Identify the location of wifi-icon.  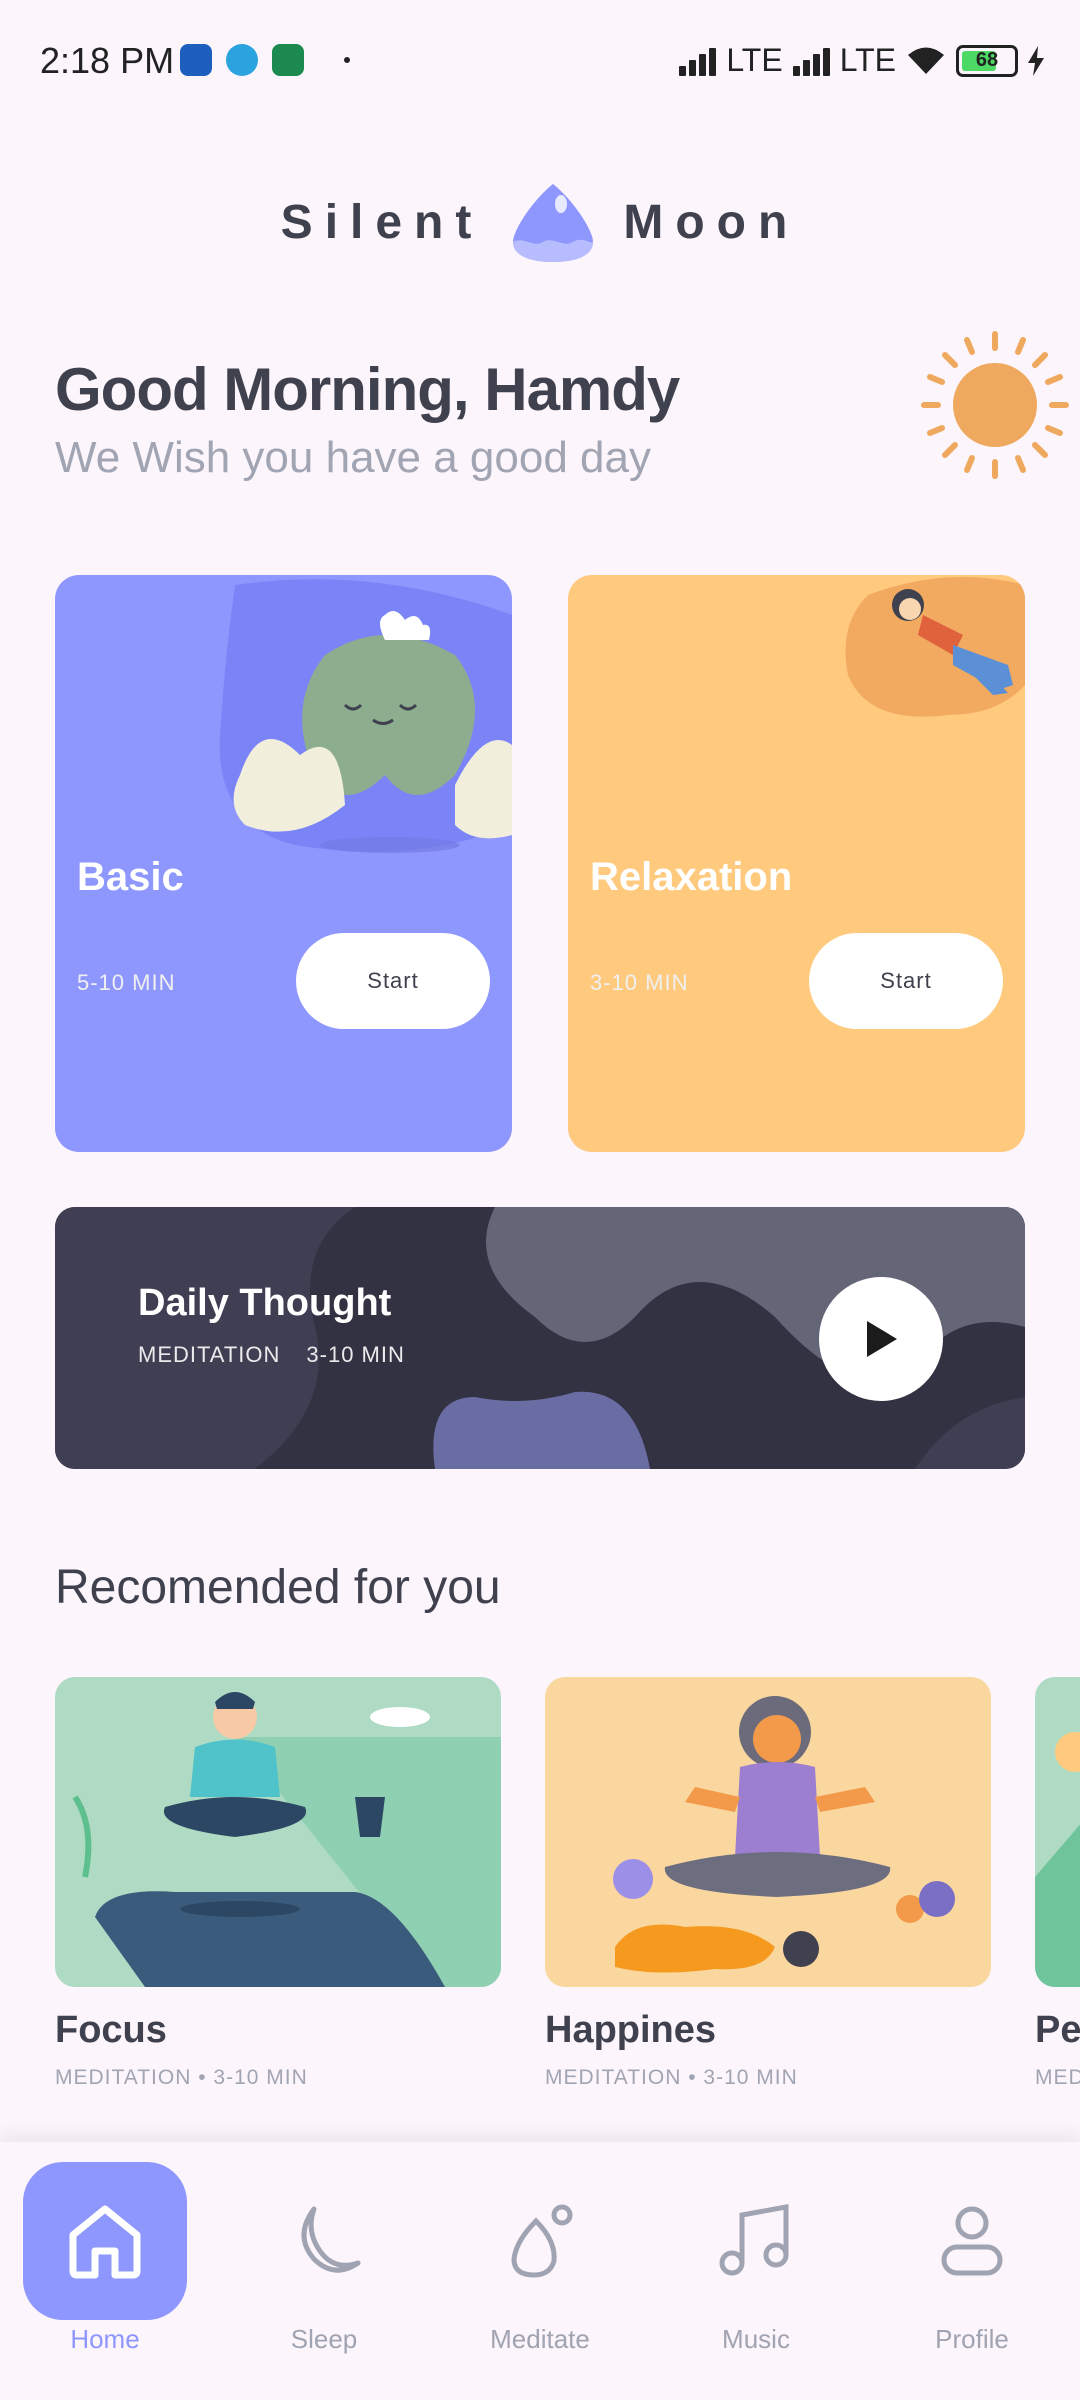
(926, 60).